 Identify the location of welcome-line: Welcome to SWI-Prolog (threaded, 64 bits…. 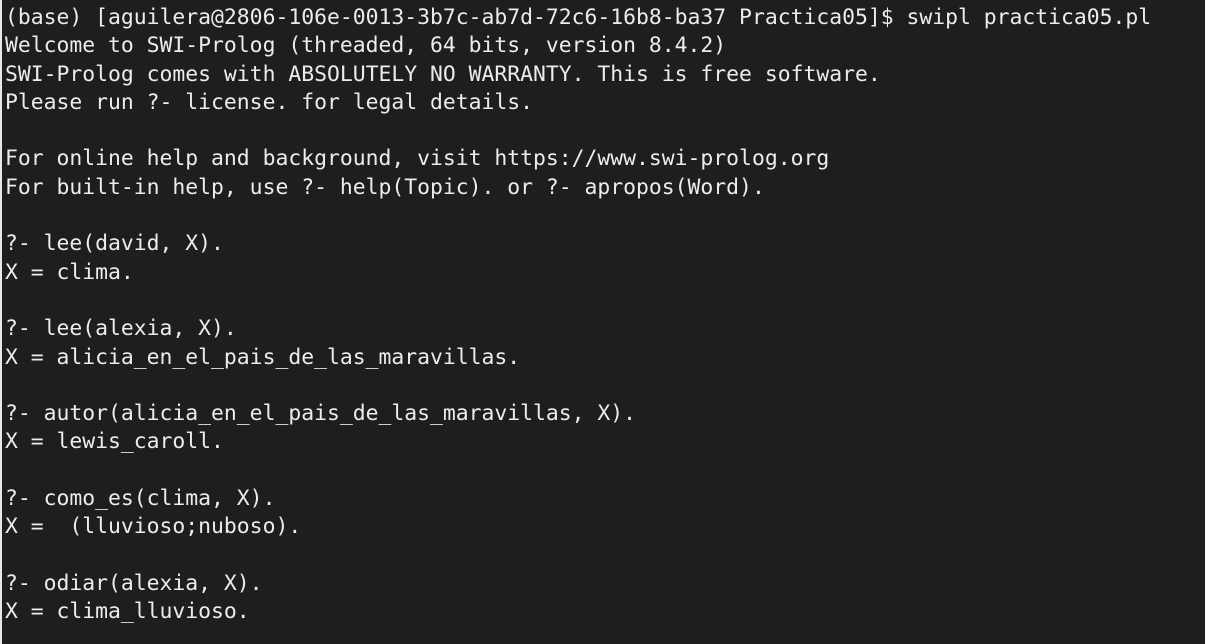
(366, 46).